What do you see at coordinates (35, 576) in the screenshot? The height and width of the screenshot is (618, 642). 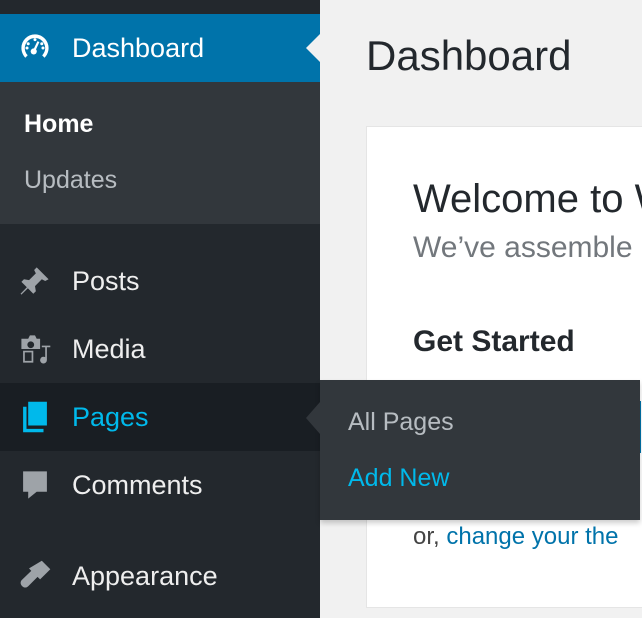 I see `brush-icon` at bounding box center [35, 576].